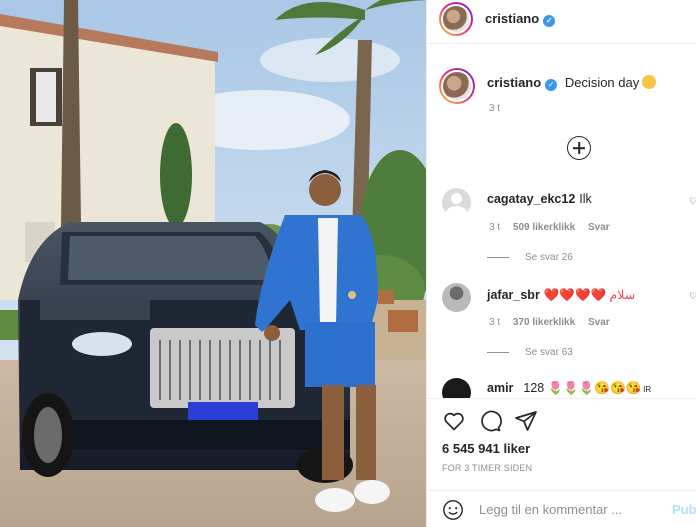 The width and height of the screenshot is (696, 527). I want to click on view-replies-button: Se svar 26, so click(530, 257).